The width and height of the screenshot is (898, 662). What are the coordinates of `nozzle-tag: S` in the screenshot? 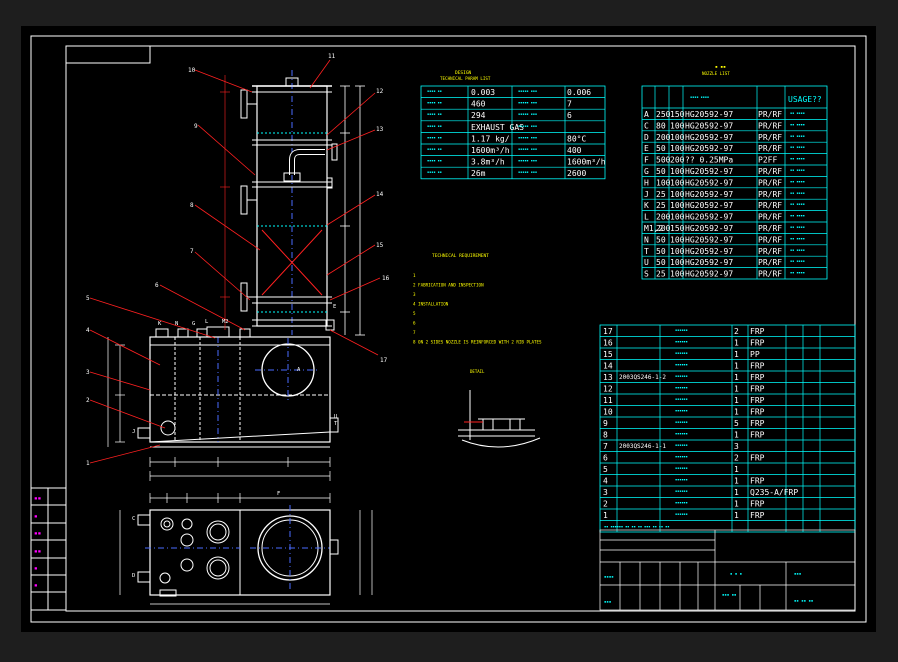 It's located at (646, 274).